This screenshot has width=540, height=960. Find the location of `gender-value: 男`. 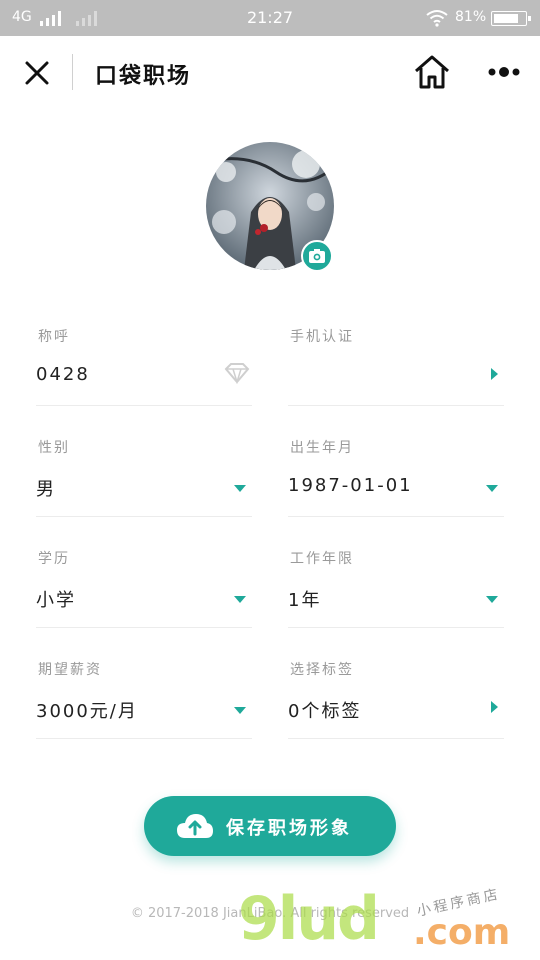

gender-value: 男 is located at coordinates (46, 489).